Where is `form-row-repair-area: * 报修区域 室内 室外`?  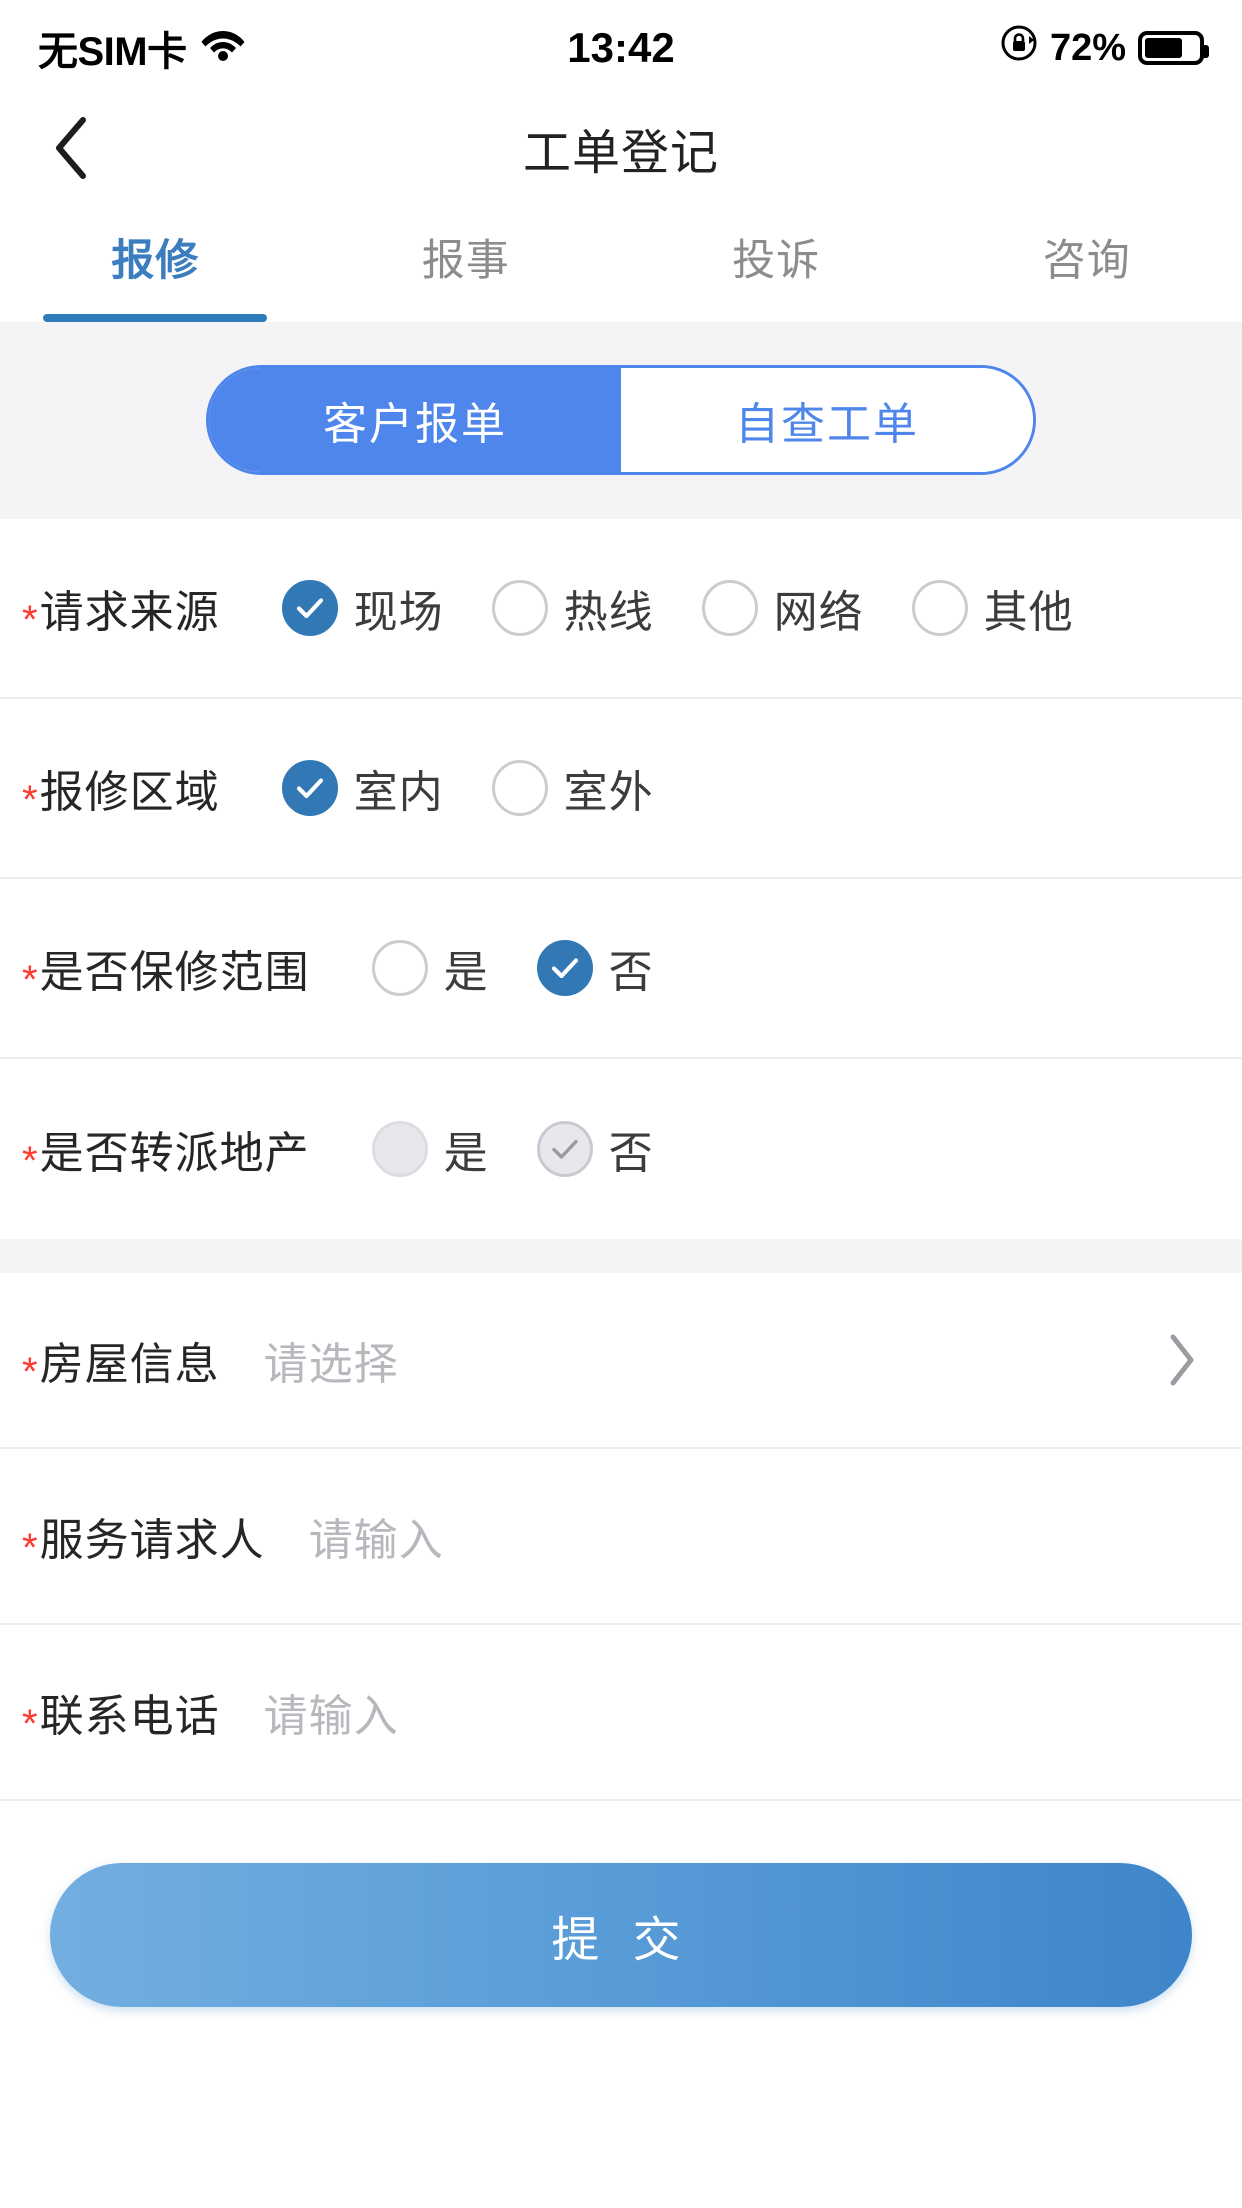
form-row-repair-area: * 报修区域 室内 室外 is located at coordinates (621, 789).